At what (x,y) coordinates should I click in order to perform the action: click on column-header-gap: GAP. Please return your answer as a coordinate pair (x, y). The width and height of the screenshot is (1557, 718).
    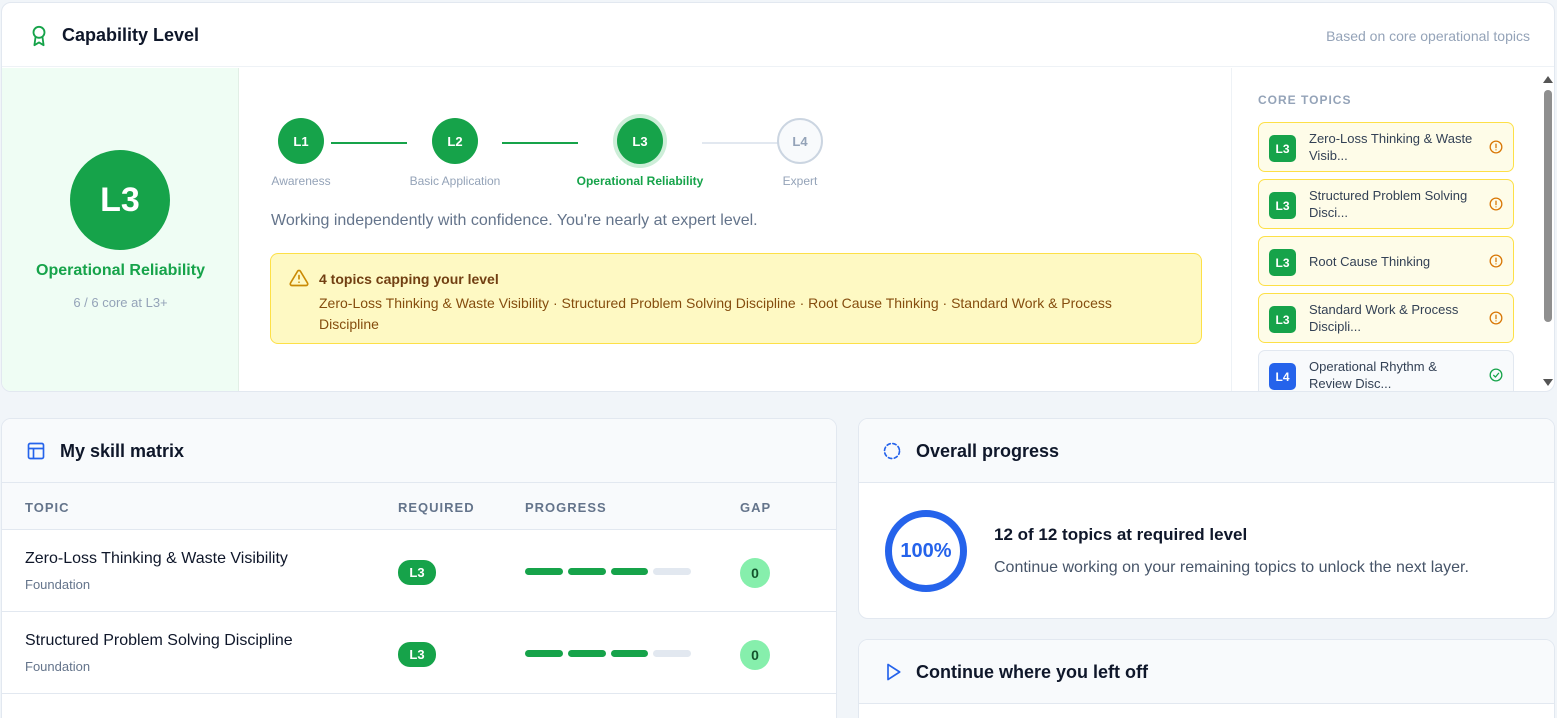
    Looking at the image, I should click on (755, 507).